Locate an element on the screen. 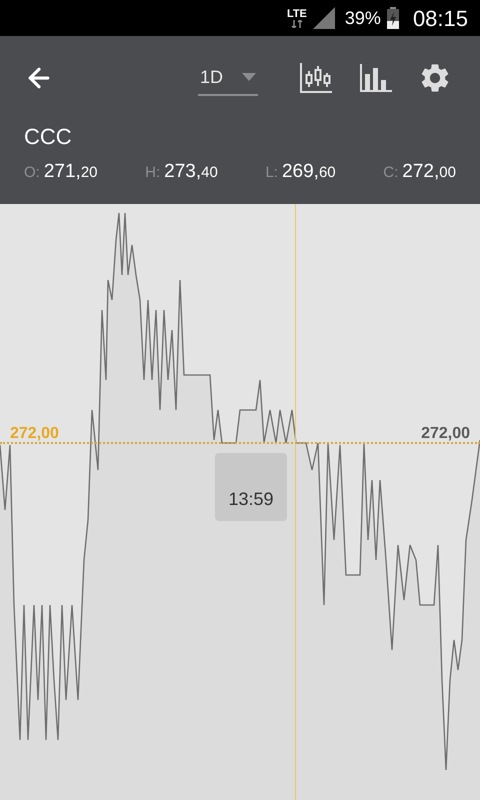 This screenshot has width=480, height=800. interval-dropdown: 1D is located at coordinates (228, 78).